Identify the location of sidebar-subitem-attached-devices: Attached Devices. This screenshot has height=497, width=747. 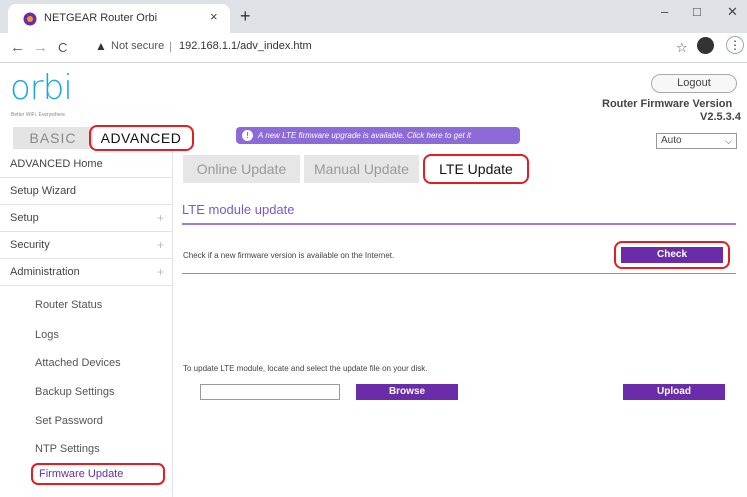
(78, 363).